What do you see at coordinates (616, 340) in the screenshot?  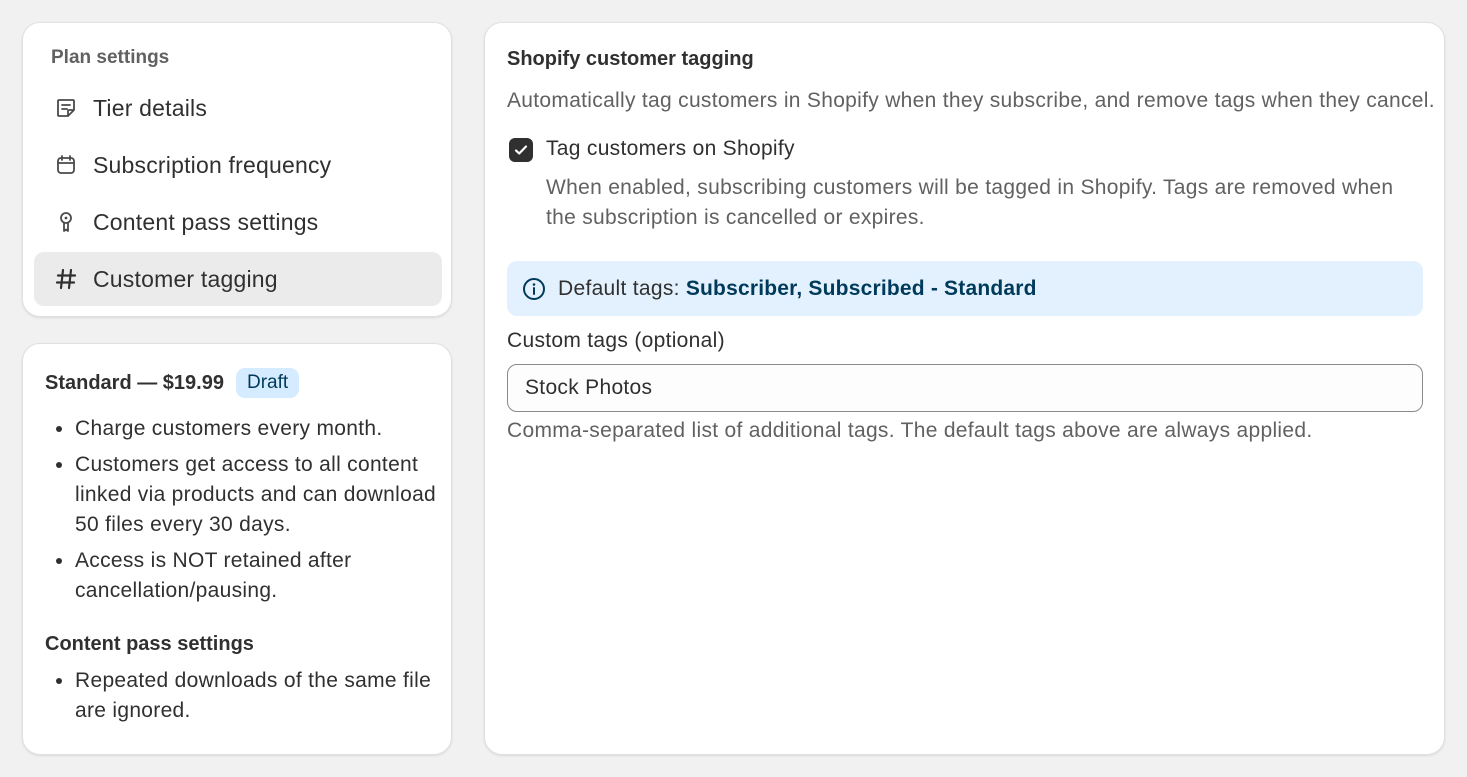 I see `custom-tags-label: Custom tags (optional)` at bounding box center [616, 340].